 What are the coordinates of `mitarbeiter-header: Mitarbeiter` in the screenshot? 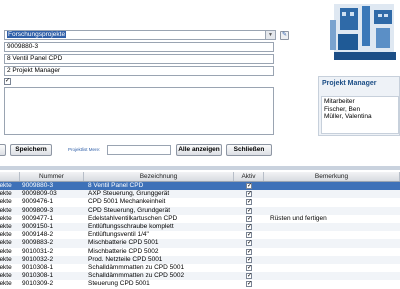 It's located at (339, 101).